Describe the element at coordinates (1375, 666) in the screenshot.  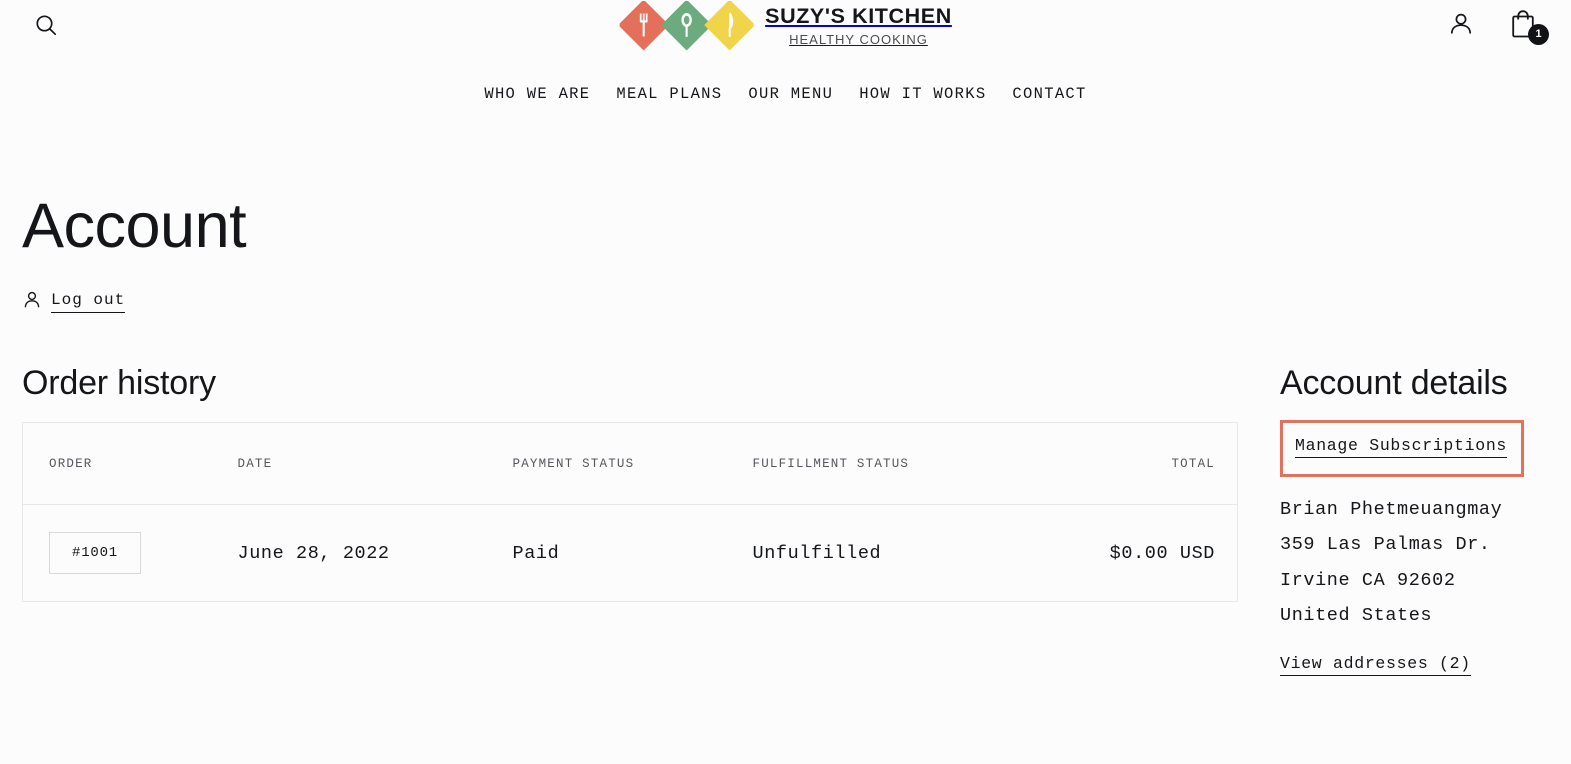
I see `view-addresses-link: View addresses (2)` at that location.